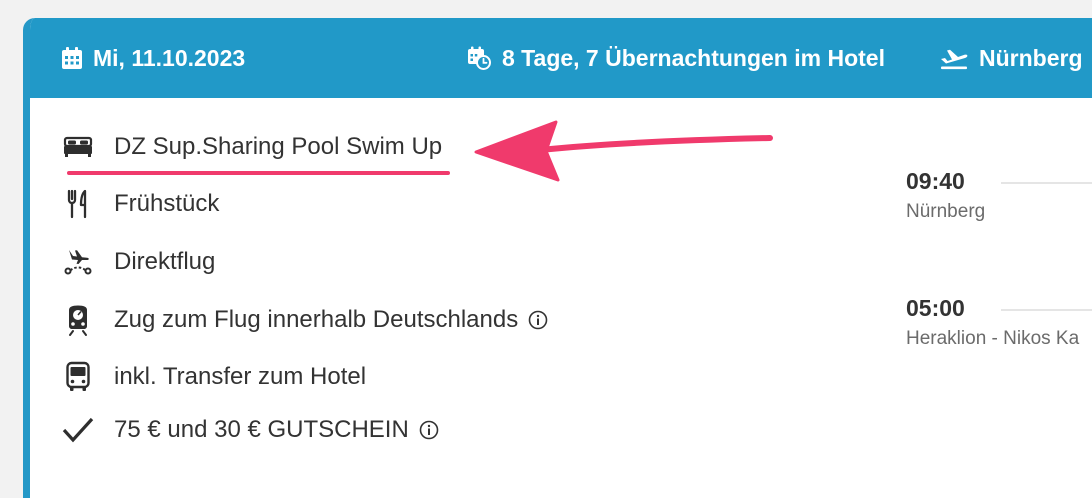  Describe the element at coordinates (78, 147) in the screenshot. I see `bed-icon` at that location.